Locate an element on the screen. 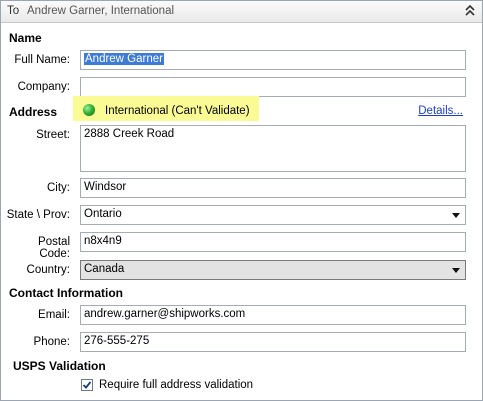 The image size is (483, 401). section-usps-title: USPS Validation is located at coordinates (59, 366).